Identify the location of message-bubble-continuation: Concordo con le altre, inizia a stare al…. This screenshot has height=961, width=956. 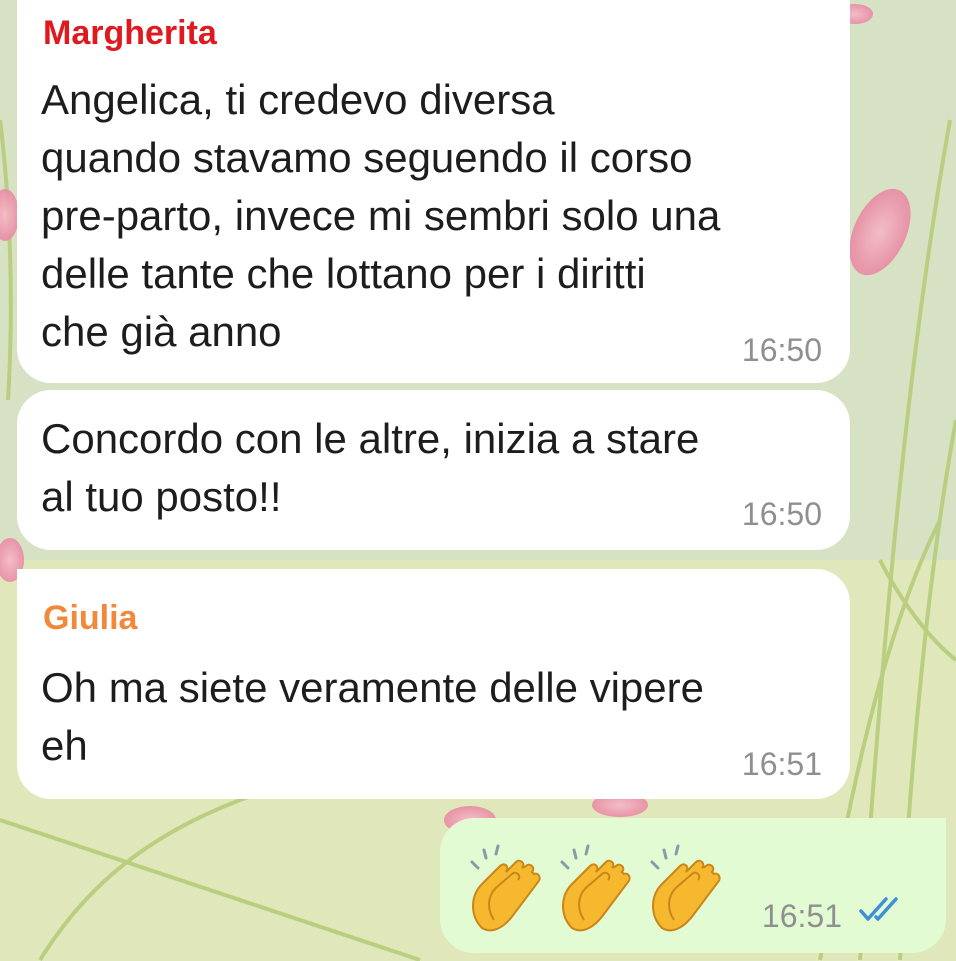
(433, 470).